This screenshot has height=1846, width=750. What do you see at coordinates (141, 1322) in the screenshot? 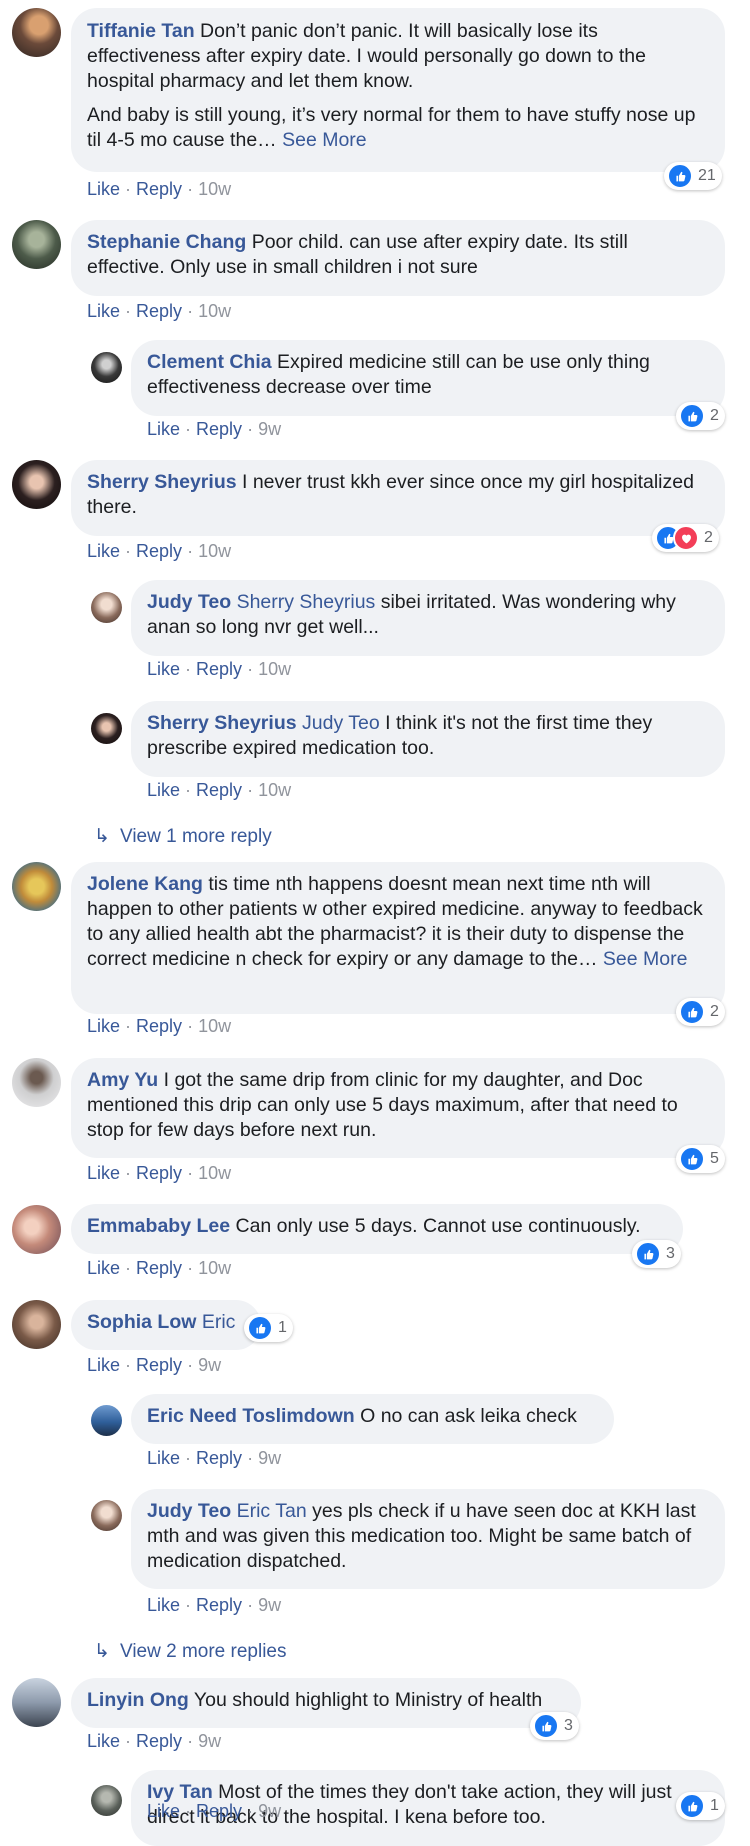
I see `comment-author: Sophia Low` at bounding box center [141, 1322].